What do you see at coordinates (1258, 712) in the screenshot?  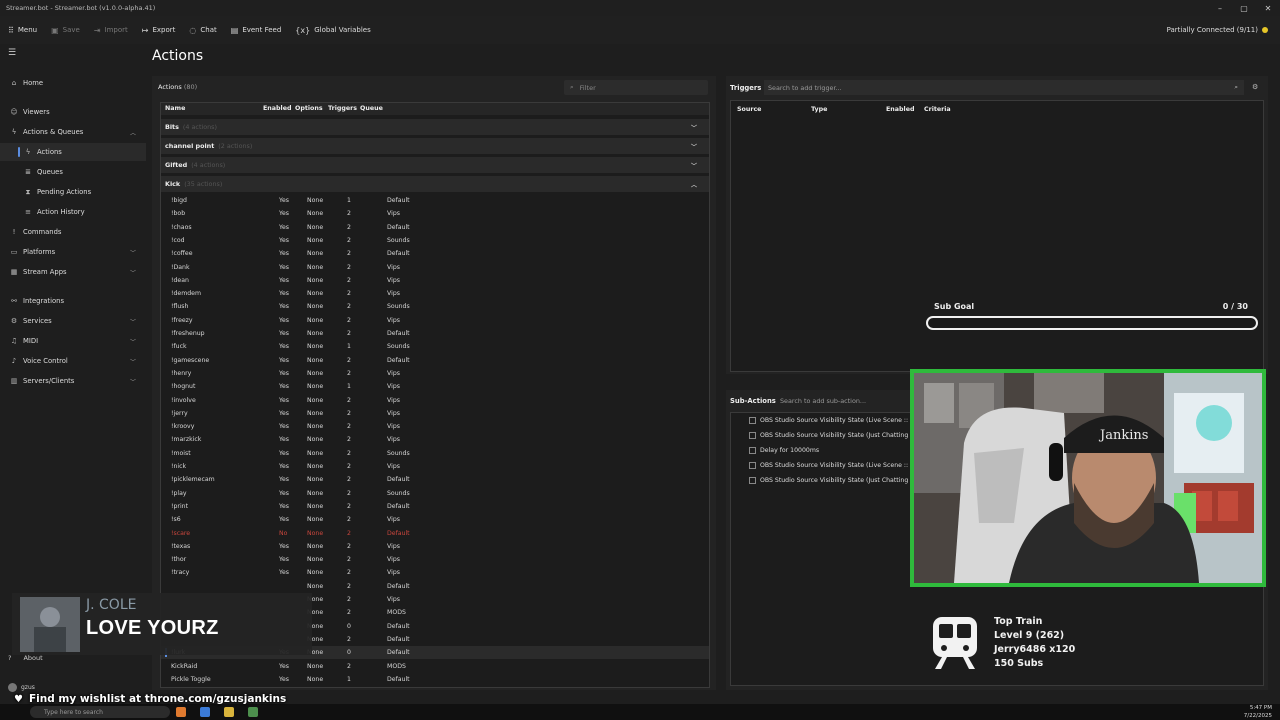 I see `taskbar-clock: 5:47 PM 7/22/2025` at bounding box center [1258, 712].